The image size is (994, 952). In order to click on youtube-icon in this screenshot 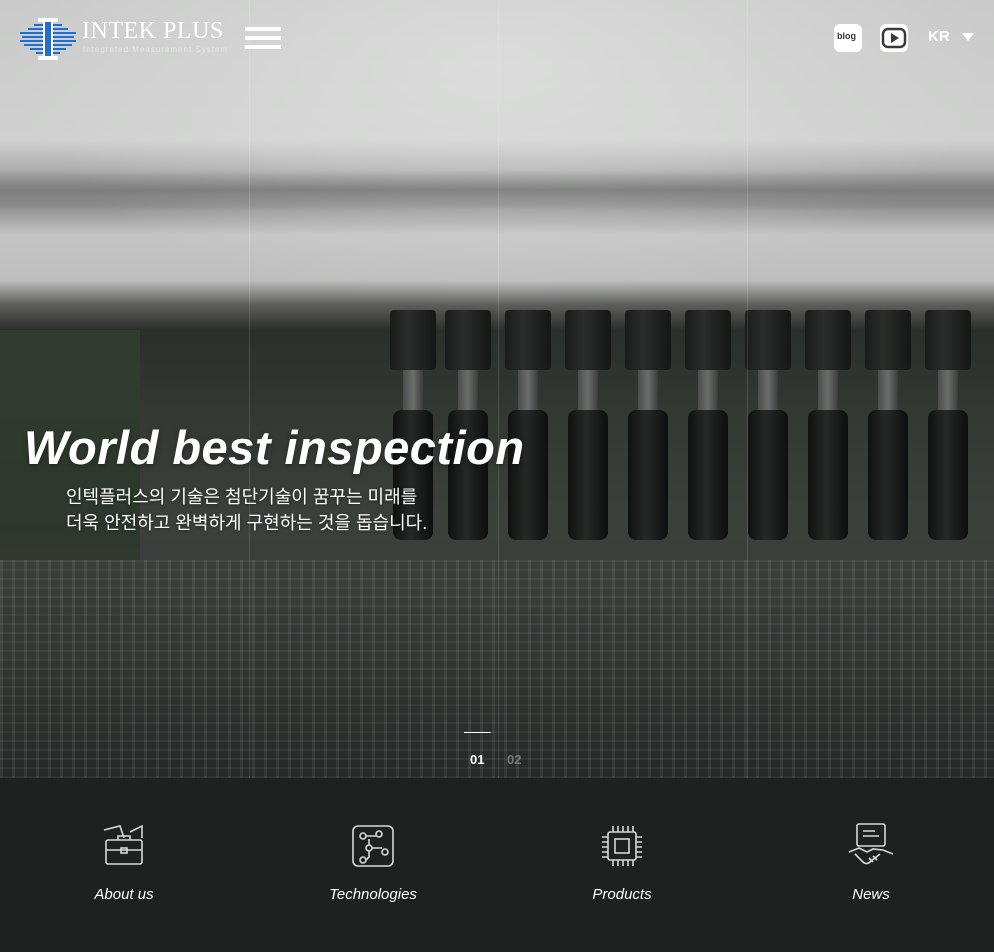, I will do `click(894, 38)`.